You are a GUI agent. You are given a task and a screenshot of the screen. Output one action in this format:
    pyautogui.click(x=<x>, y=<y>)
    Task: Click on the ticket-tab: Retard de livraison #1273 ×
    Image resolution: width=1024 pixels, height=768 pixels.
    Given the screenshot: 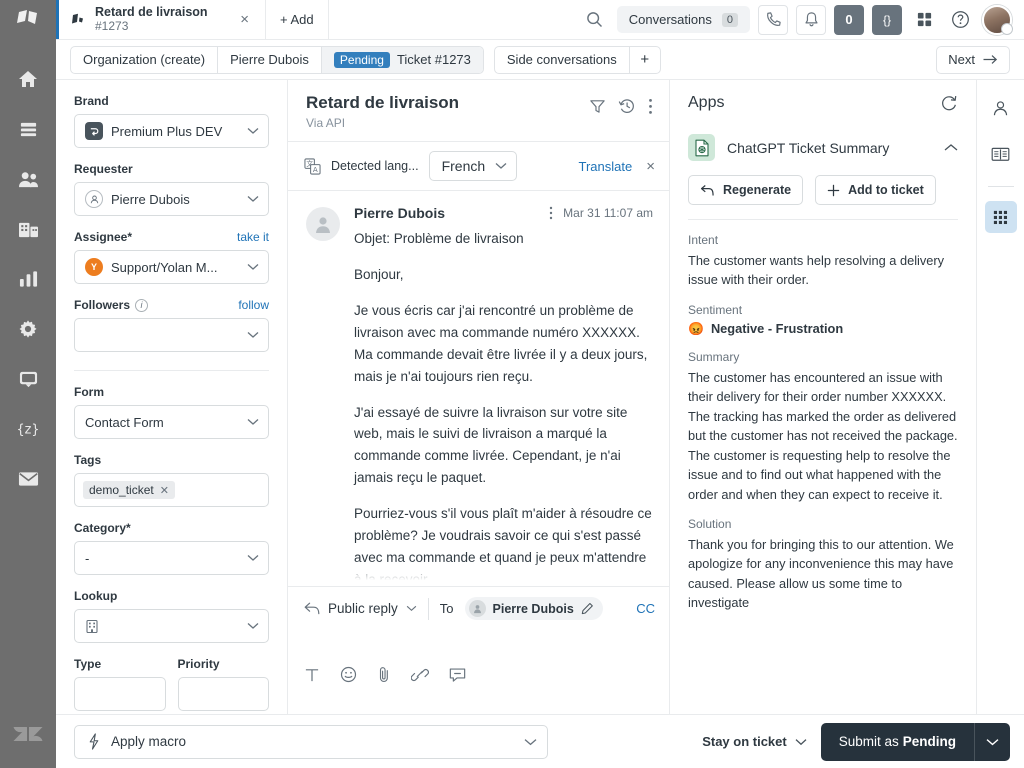 What is the action you would take?
    pyautogui.click(x=161, y=19)
    